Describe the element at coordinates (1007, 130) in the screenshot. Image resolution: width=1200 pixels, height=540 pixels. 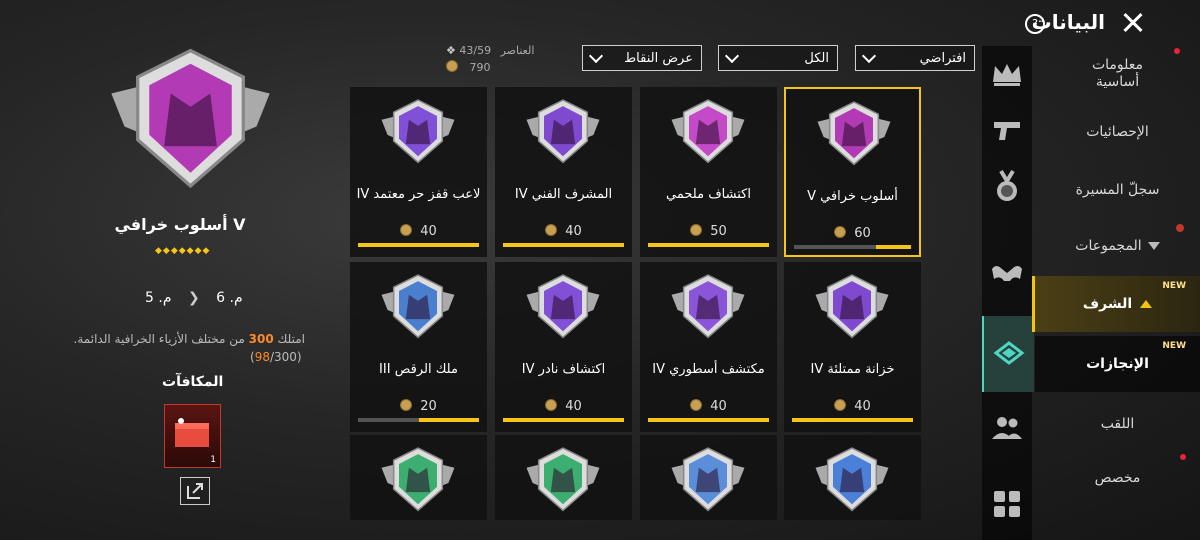
I see `pistol-icon` at that location.